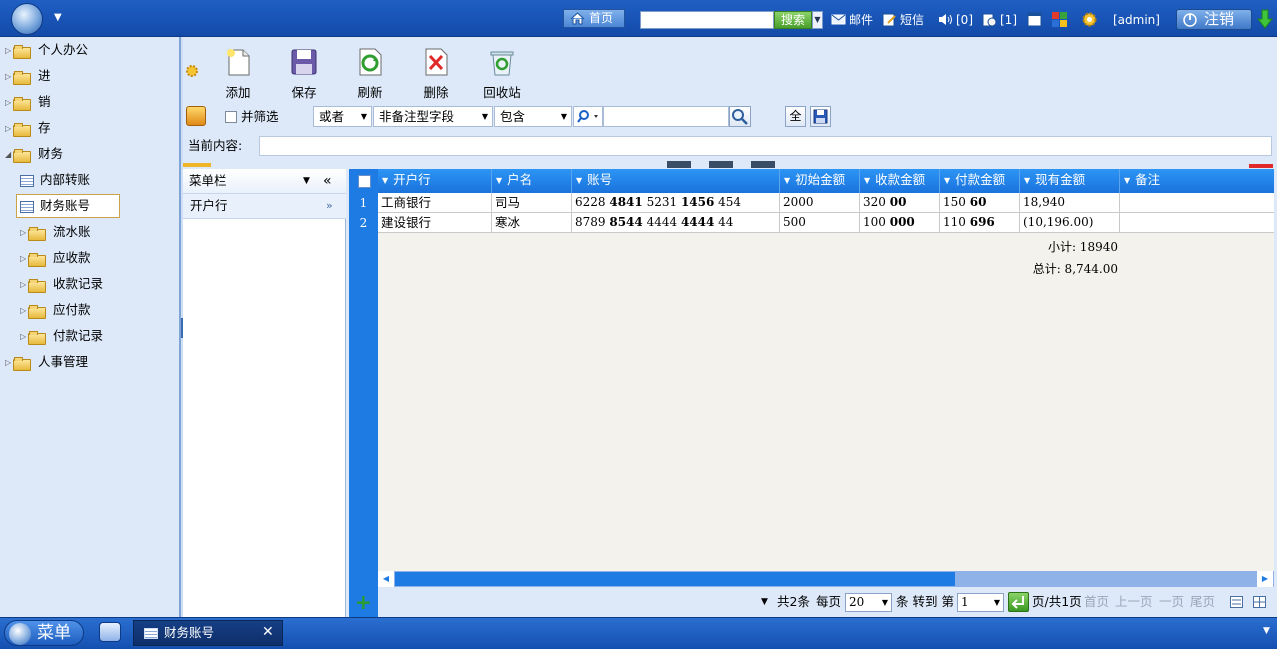  Describe the element at coordinates (1266, 631) in the screenshot. I see `taskbar-menu-caret-icon: ▼` at that location.